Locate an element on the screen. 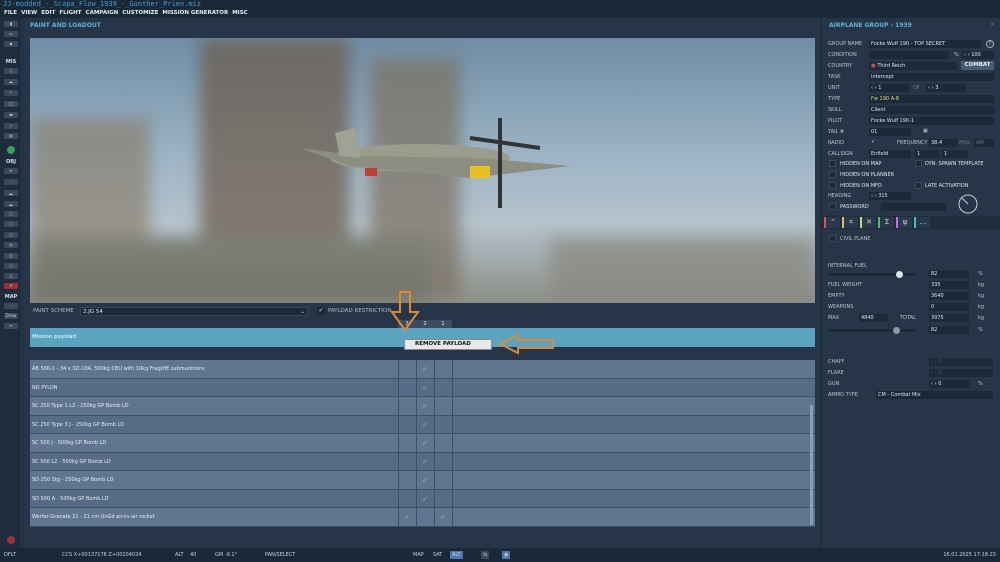  modulation-select: AM is located at coordinates (984, 143).